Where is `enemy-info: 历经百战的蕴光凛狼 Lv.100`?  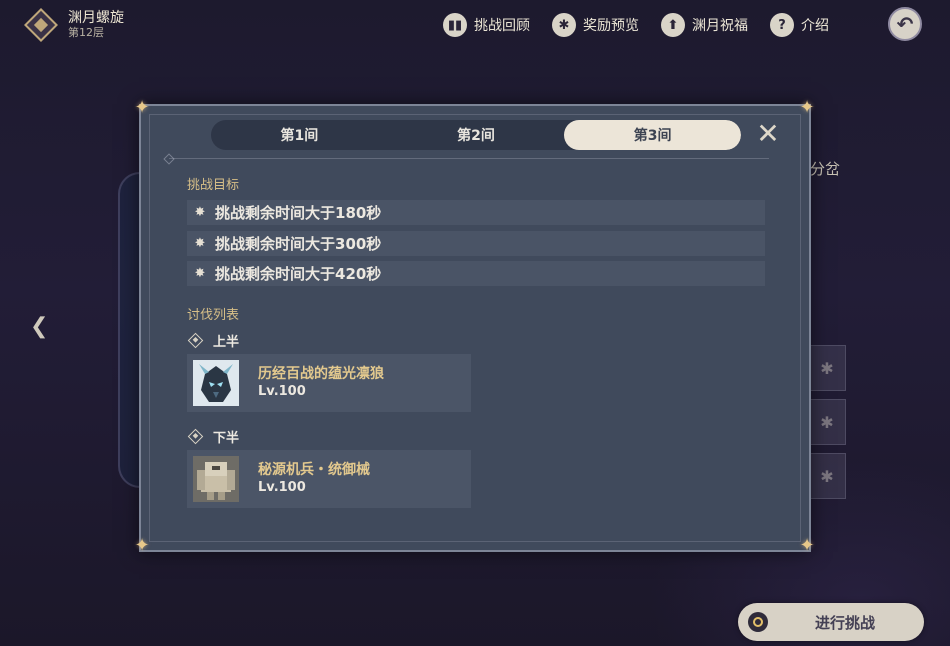
enemy-info: 历经百战的蕴光凛狼 Lv.100 is located at coordinates (321, 383).